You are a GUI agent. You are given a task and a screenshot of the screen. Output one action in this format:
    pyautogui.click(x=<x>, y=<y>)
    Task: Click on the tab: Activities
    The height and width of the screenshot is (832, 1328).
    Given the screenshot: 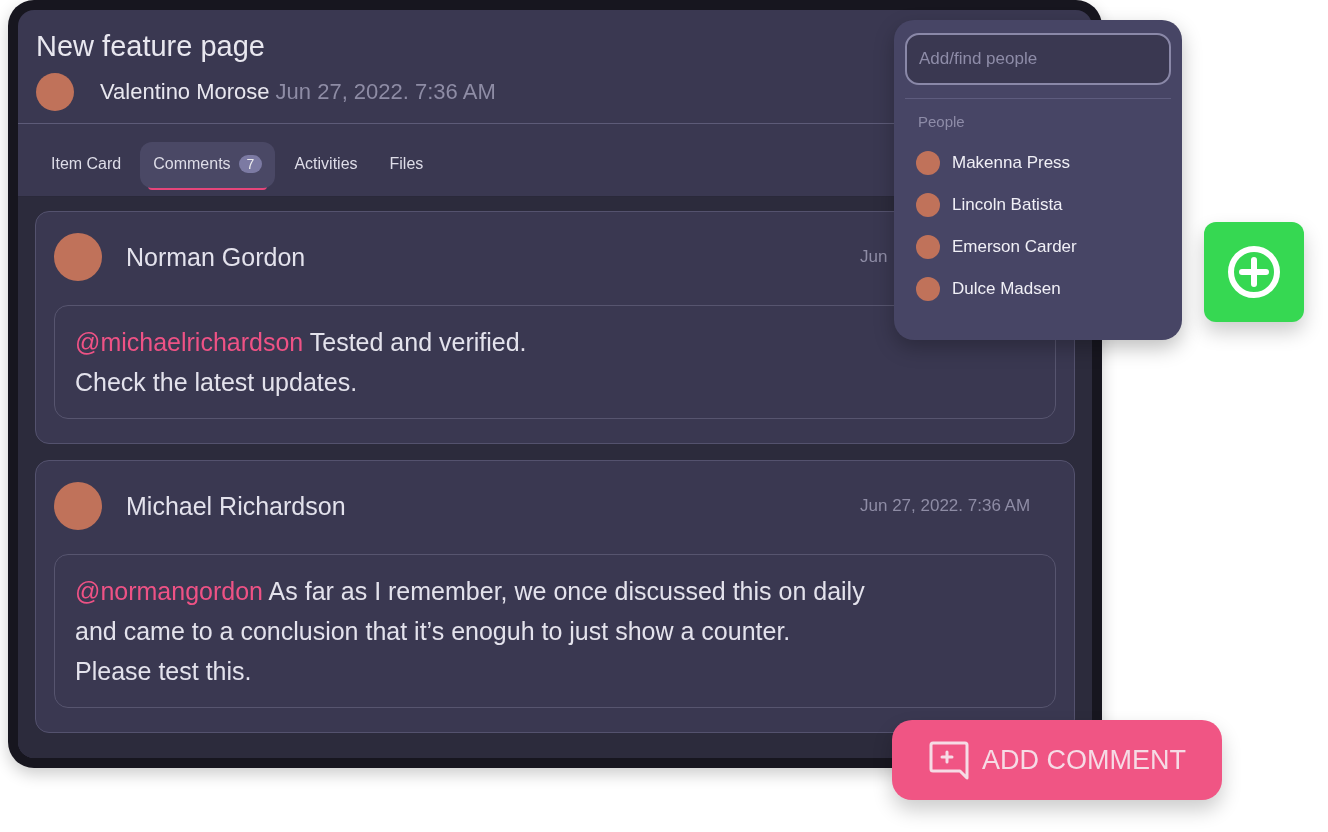 What is the action you would take?
    pyautogui.click(x=326, y=165)
    